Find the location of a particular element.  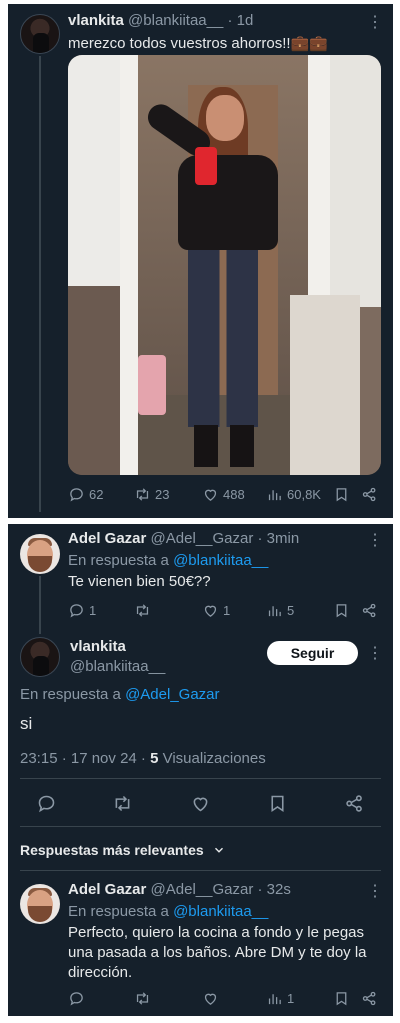

reply-button: 62 is located at coordinates (85, 494).